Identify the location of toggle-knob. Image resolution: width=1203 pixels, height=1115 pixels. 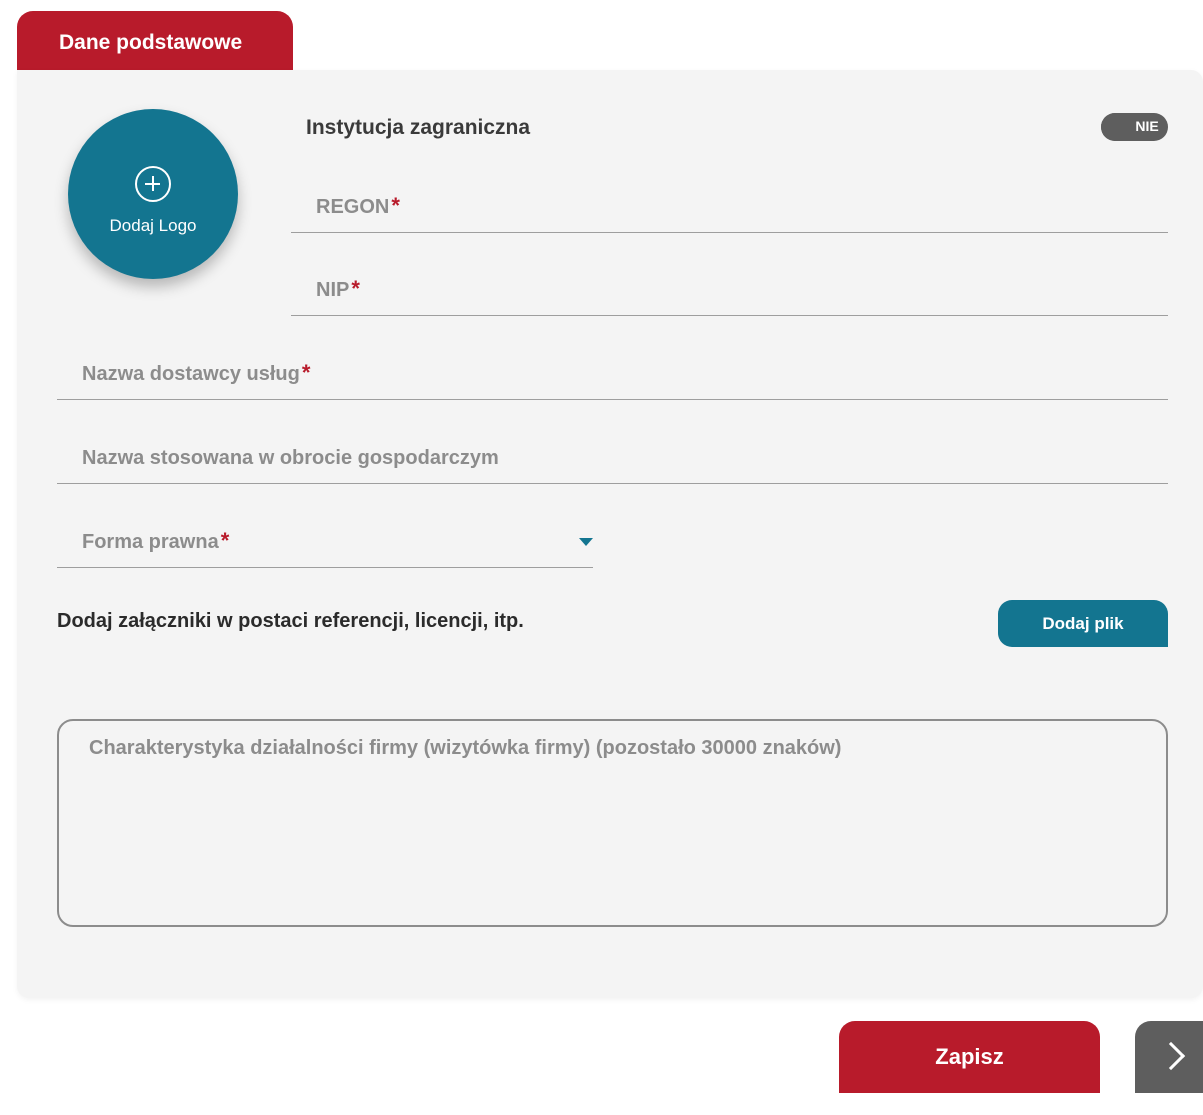
(1115, 127).